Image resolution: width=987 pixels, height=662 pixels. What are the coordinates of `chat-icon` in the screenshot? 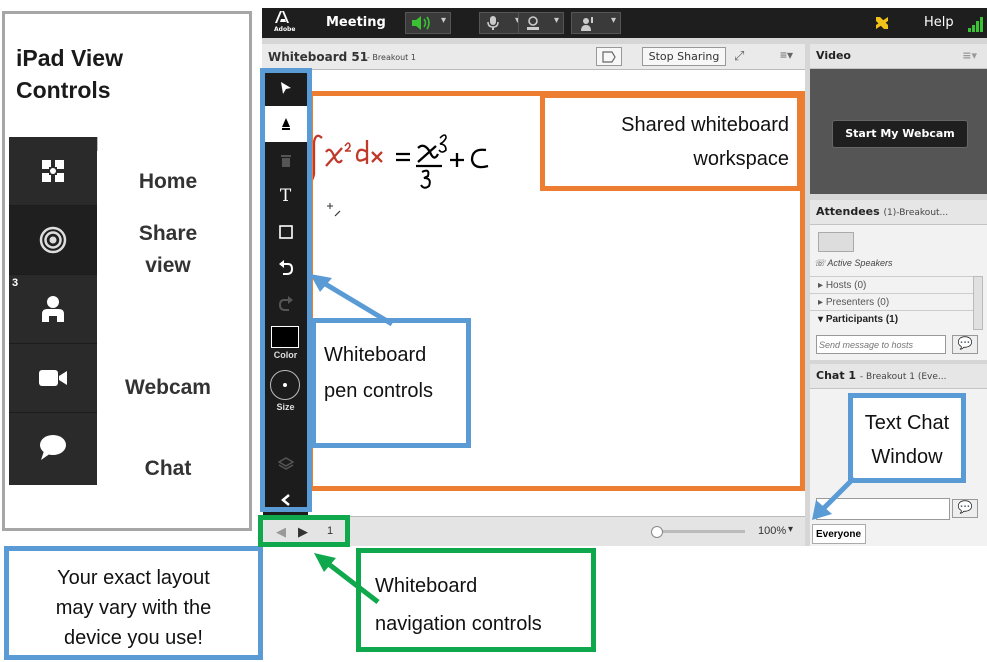 It's located at (53, 447).